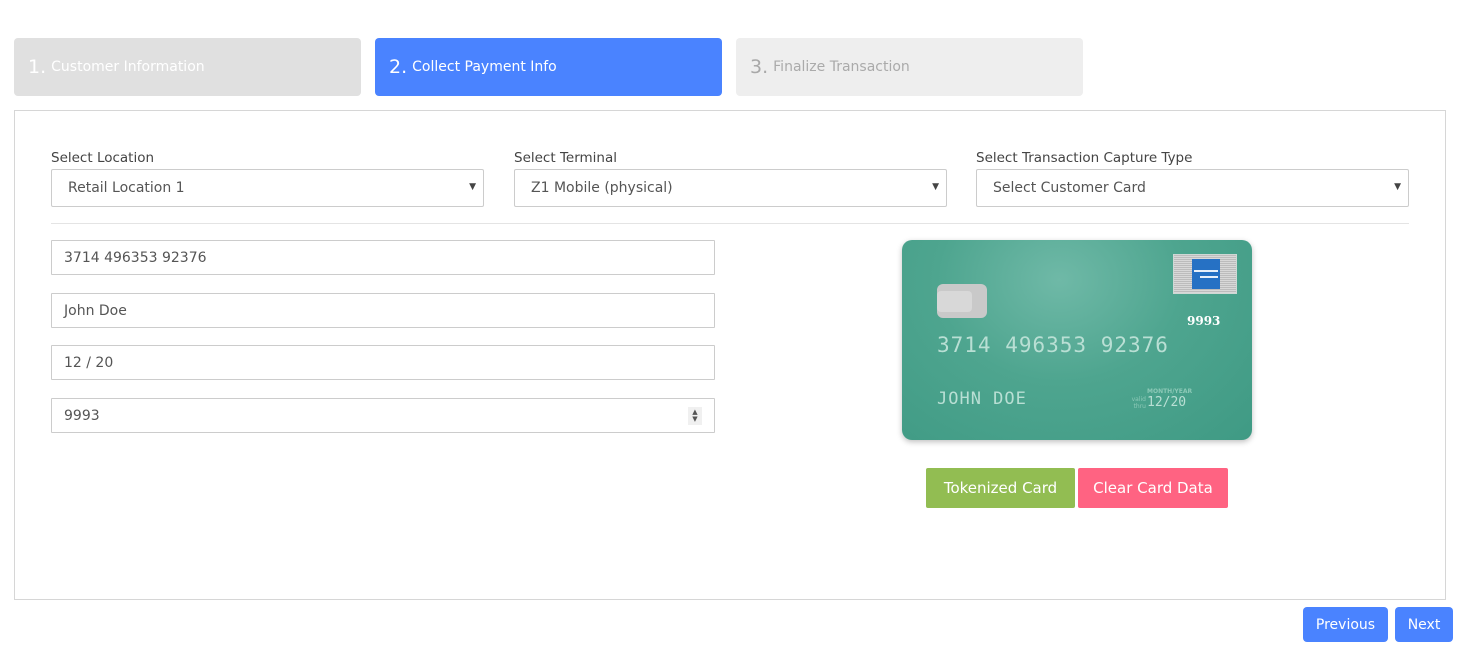 The width and height of the screenshot is (1465, 652). What do you see at coordinates (1345, 624) in the screenshot?
I see `previous-button: Previous` at bounding box center [1345, 624].